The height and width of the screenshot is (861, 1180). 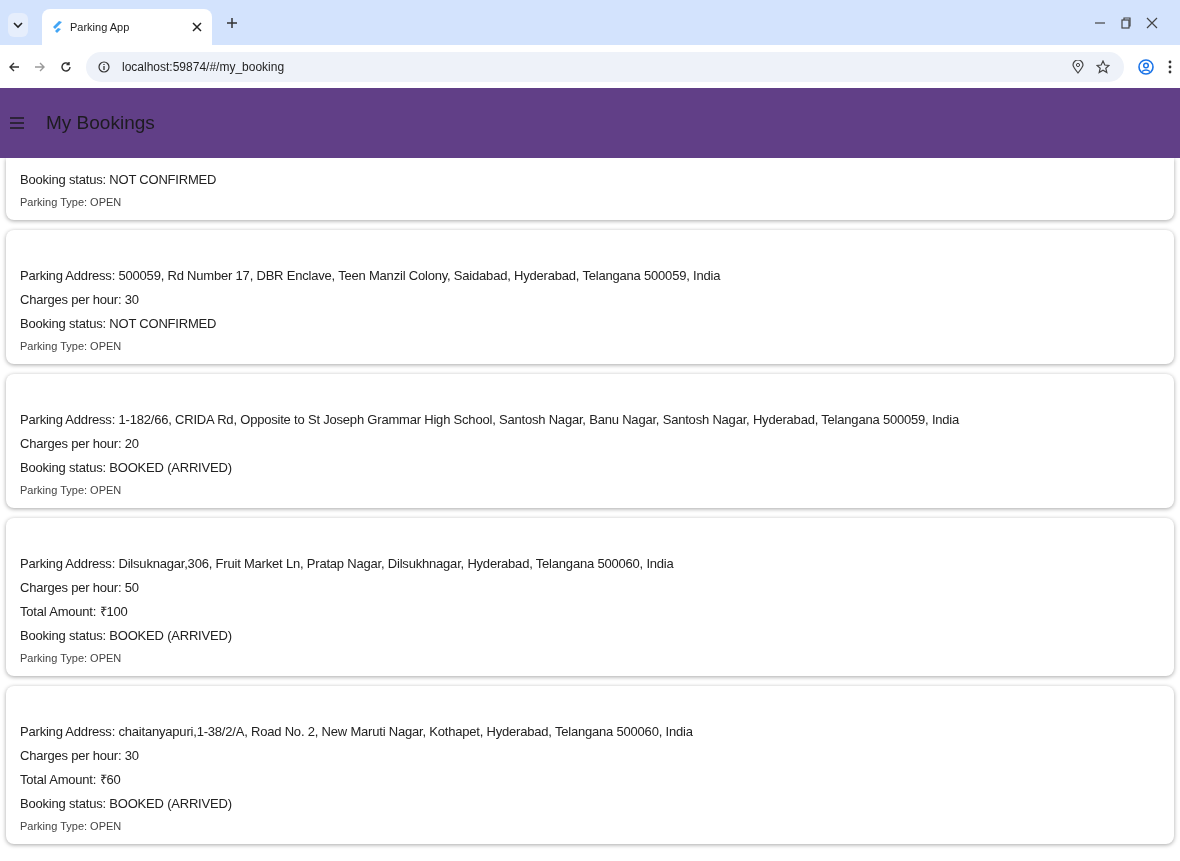 I want to click on booking-detail: Parking Address: Dilsuknagar,306, Fruit Market Ln, Pratap Nagar, Dilsukhnagar, Hyderabad, Telangana 500060, India, so click(x=347, y=564).